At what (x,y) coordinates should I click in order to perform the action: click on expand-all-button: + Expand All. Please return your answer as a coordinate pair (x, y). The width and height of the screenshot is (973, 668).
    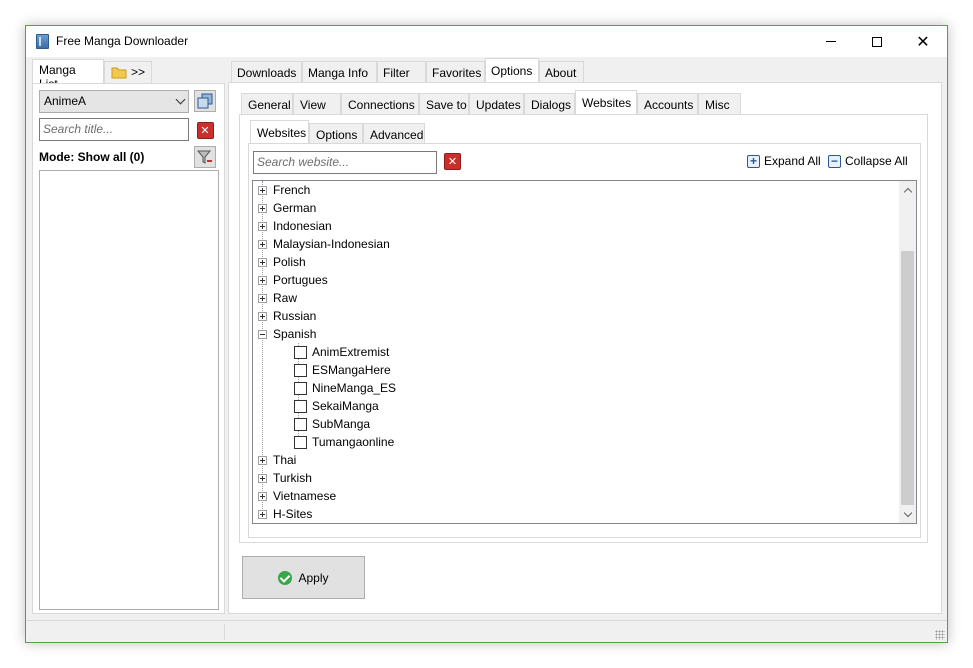
    Looking at the image, I should click on (784, 161).